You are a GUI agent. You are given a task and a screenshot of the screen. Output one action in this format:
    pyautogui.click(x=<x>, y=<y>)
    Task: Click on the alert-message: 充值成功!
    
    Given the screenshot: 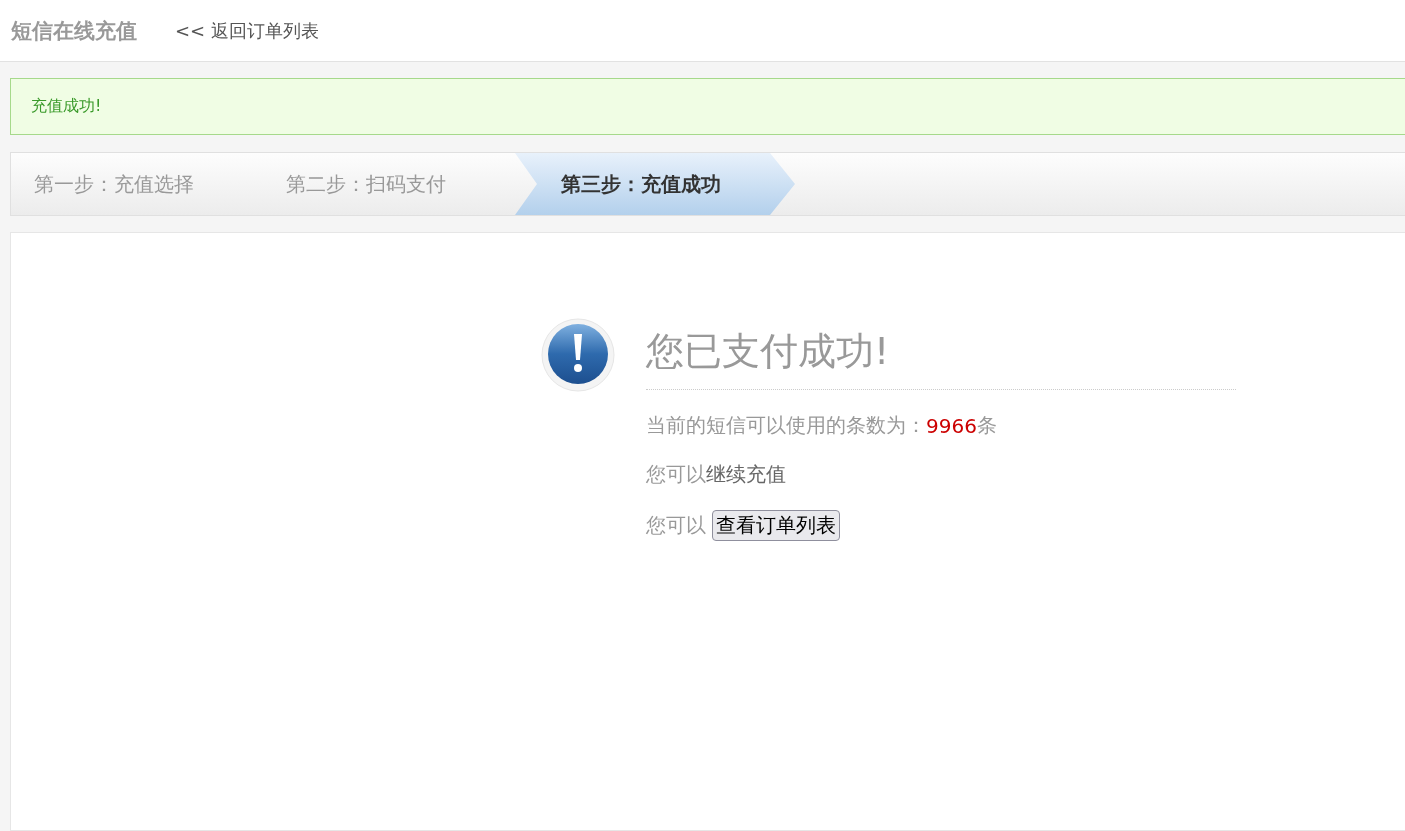 What is the action you would take?
    pyautogui.click(x=66, y=106)
    